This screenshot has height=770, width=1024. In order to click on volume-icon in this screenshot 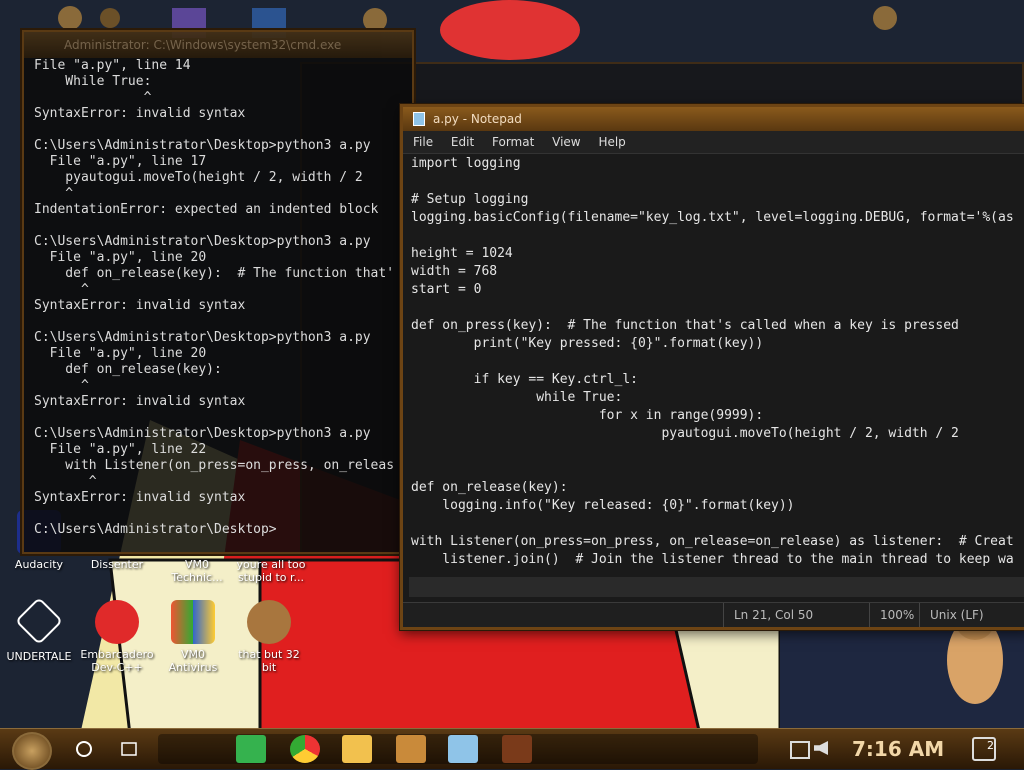, I will do `click(821, 748)`.